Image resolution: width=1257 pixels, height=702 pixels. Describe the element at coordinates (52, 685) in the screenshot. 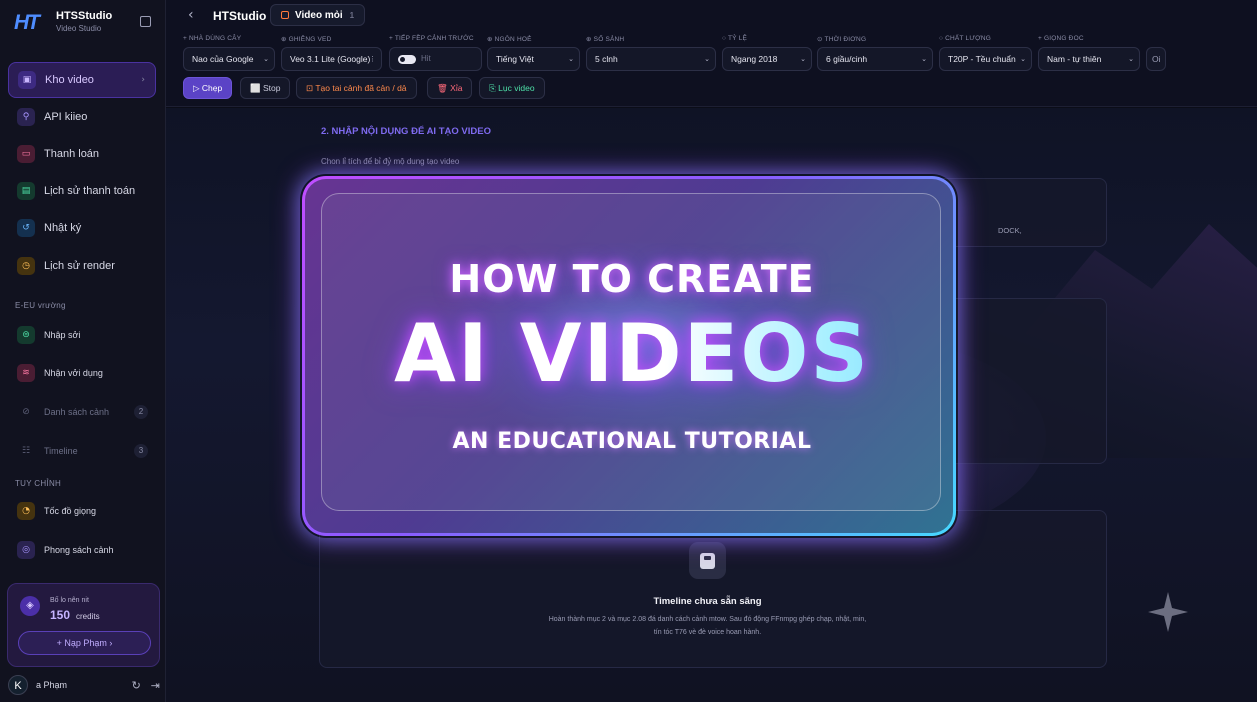

I see `user-name: a Phạm` at that location.